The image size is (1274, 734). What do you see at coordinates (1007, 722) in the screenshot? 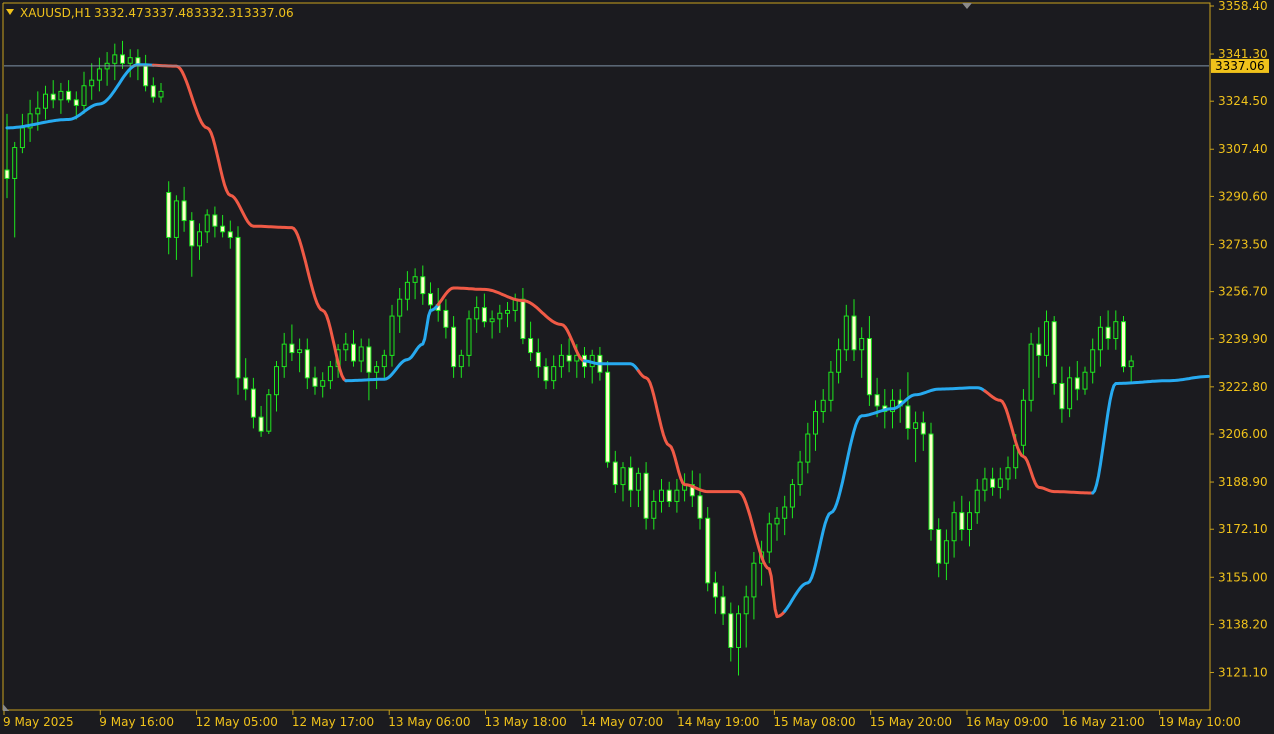
I see `x-tick-label: 16 May 09:00` at bounding box center [1007, 722].